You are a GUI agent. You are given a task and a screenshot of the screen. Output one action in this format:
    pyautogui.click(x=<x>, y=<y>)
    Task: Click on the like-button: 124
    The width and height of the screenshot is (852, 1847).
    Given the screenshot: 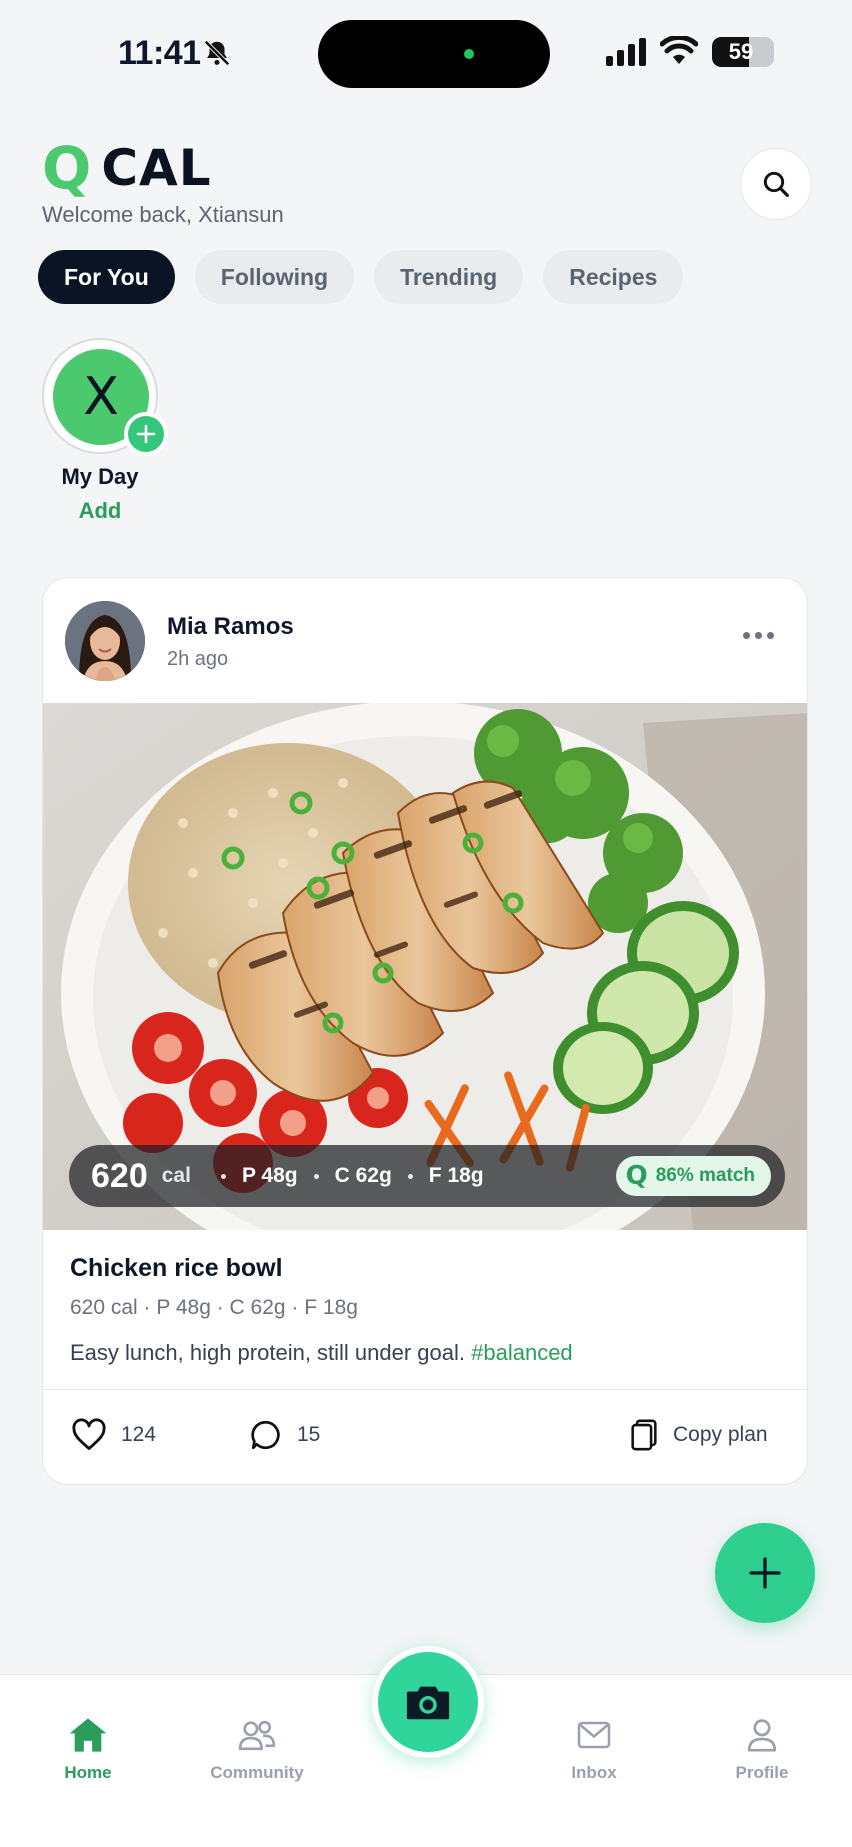 What is the action you would take?
    pyautogui.click(x=113, y=1435)
    